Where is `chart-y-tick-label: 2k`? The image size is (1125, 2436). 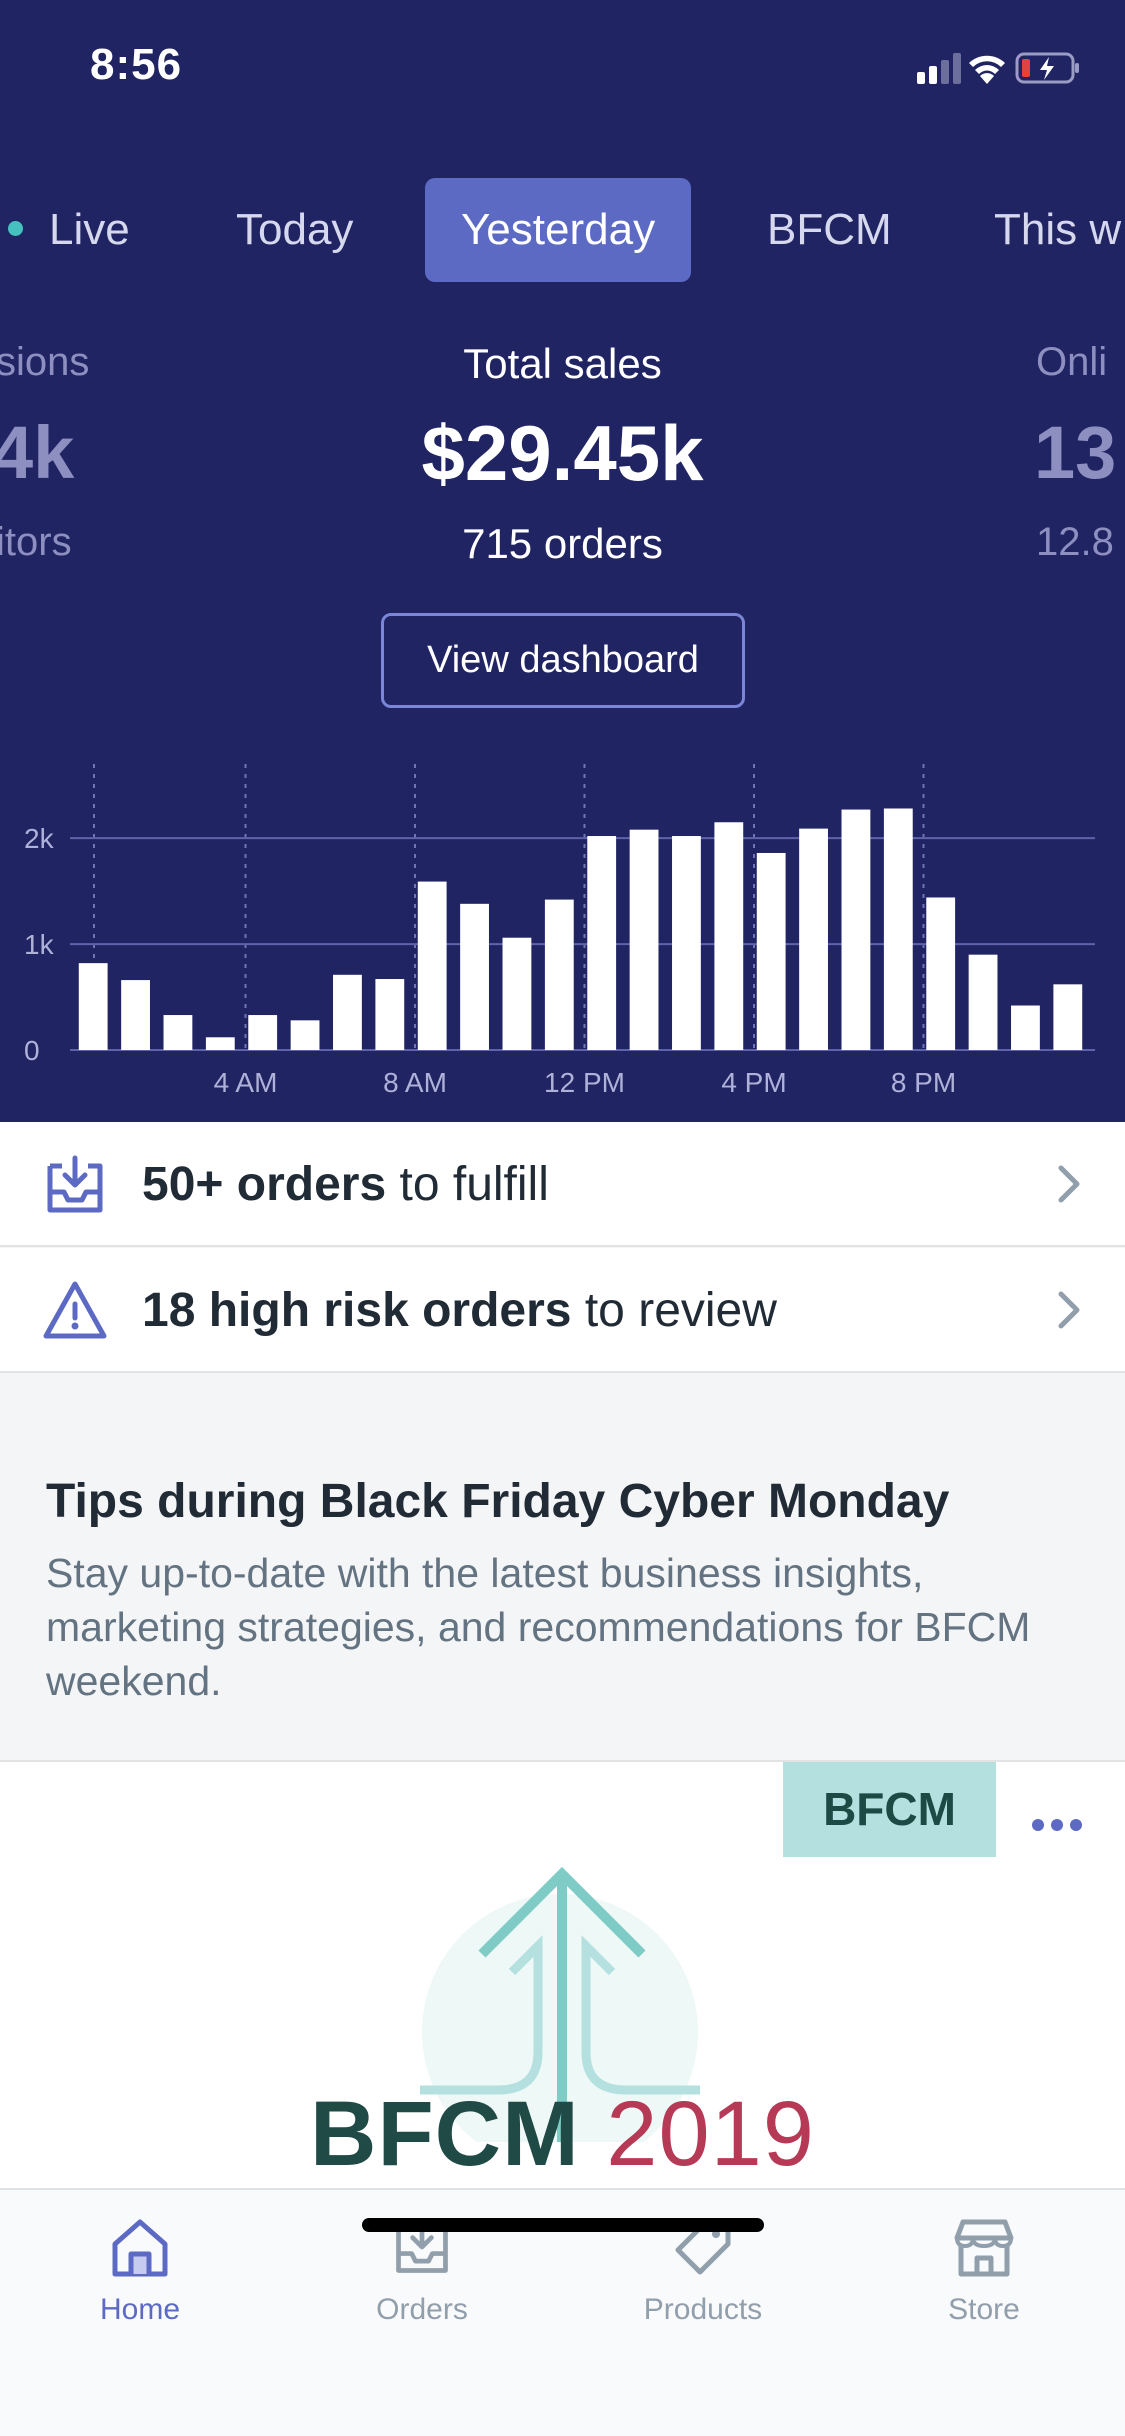
chart-y-tick-label: 2k is located at coordinates (39, 838).